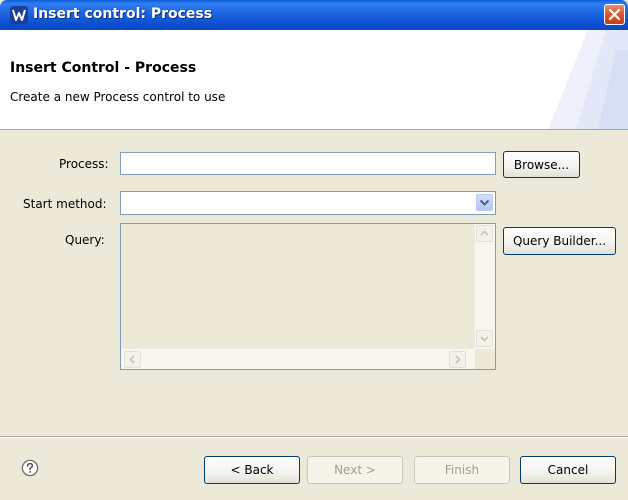 Image resolution: width=628 pixels, height=500 pixels. Describe the element at coordinates (65, 204) in the screenshot. I see `start-method-label: Start method:` at that location.